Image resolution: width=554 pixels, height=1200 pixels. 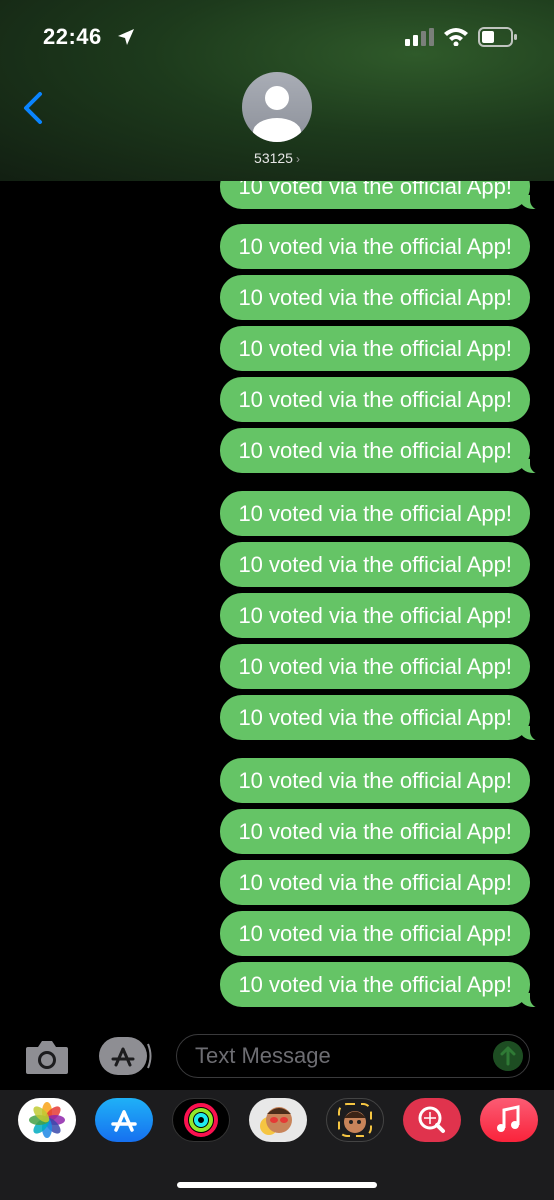 I want to click on memoji-icon, so click(x=355, y=1120).